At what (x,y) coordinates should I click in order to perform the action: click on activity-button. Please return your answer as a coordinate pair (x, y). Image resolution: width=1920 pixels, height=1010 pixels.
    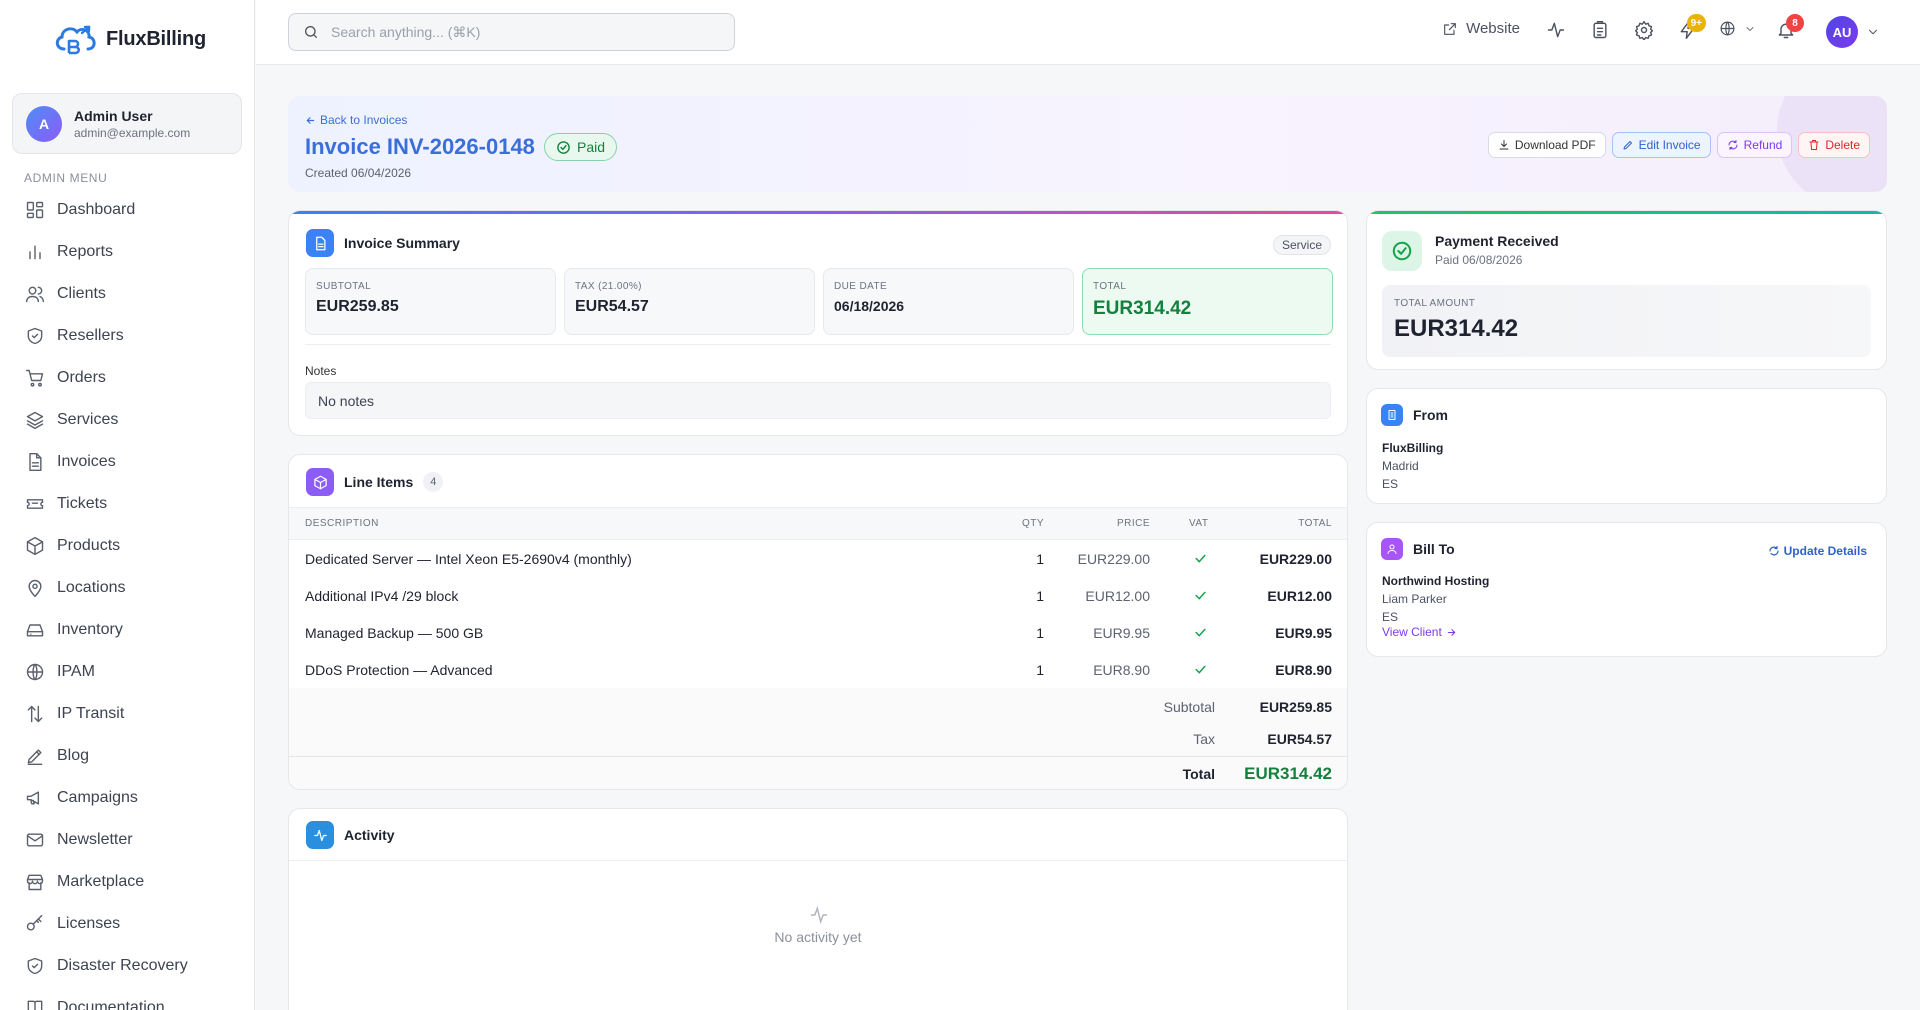
    Looking at the image, I should click on (1556, 30).